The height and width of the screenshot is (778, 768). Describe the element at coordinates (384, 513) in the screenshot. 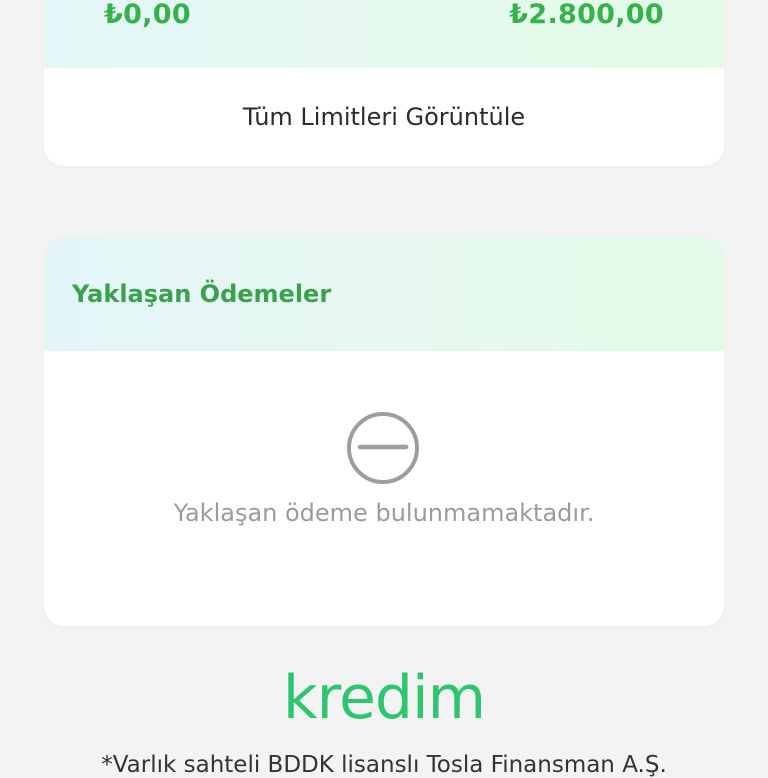

I see `empty-state-text: Yaklaşan ödeme bulunmamaktadır.` at that location.